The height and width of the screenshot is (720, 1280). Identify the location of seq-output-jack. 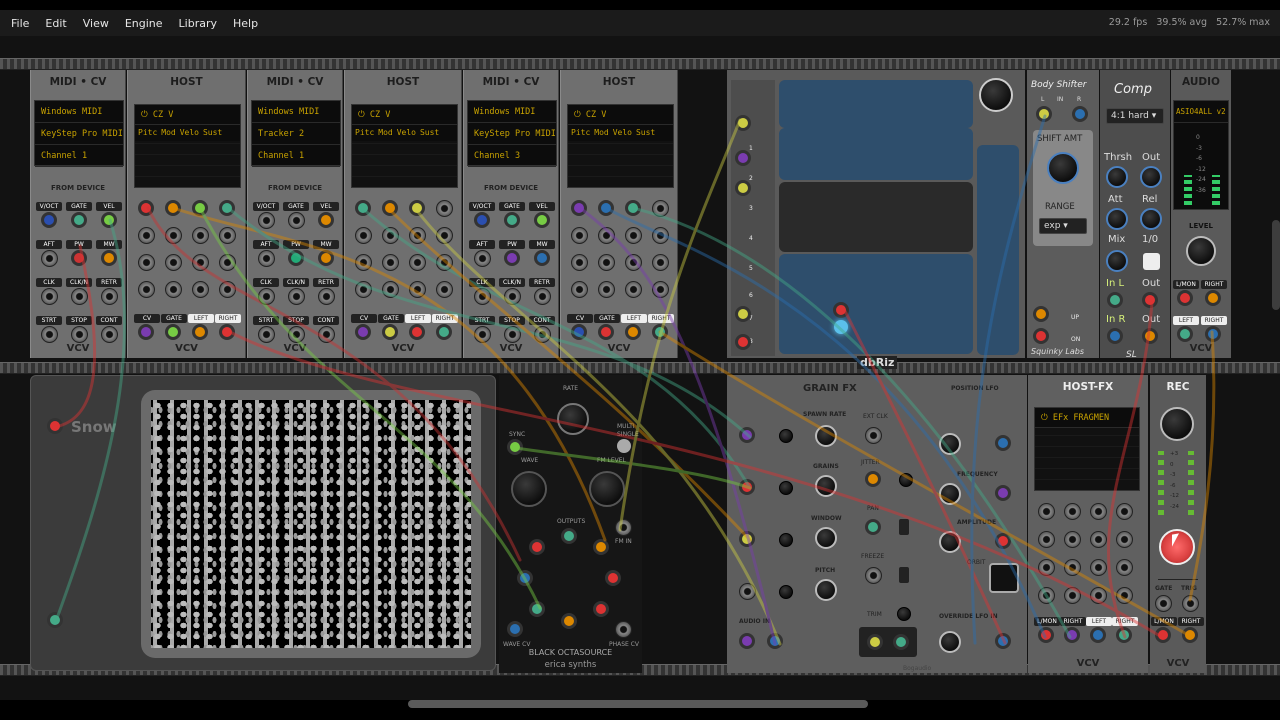
(841, 310).